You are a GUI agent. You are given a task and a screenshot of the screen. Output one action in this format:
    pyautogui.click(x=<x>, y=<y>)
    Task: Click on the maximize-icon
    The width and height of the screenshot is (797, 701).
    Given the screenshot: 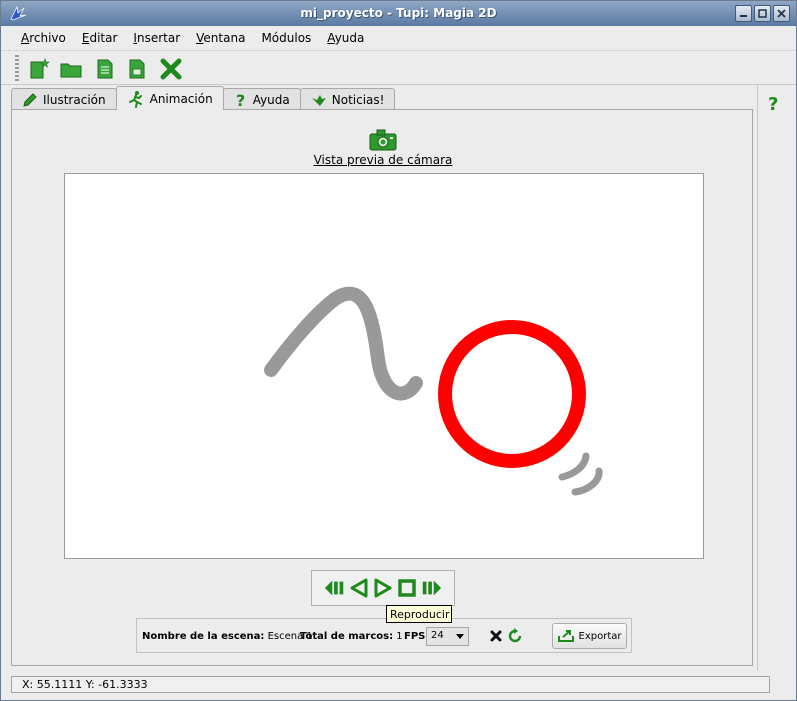 What is the action you would take?
    pyautogui.click(x=762, y=13)
    